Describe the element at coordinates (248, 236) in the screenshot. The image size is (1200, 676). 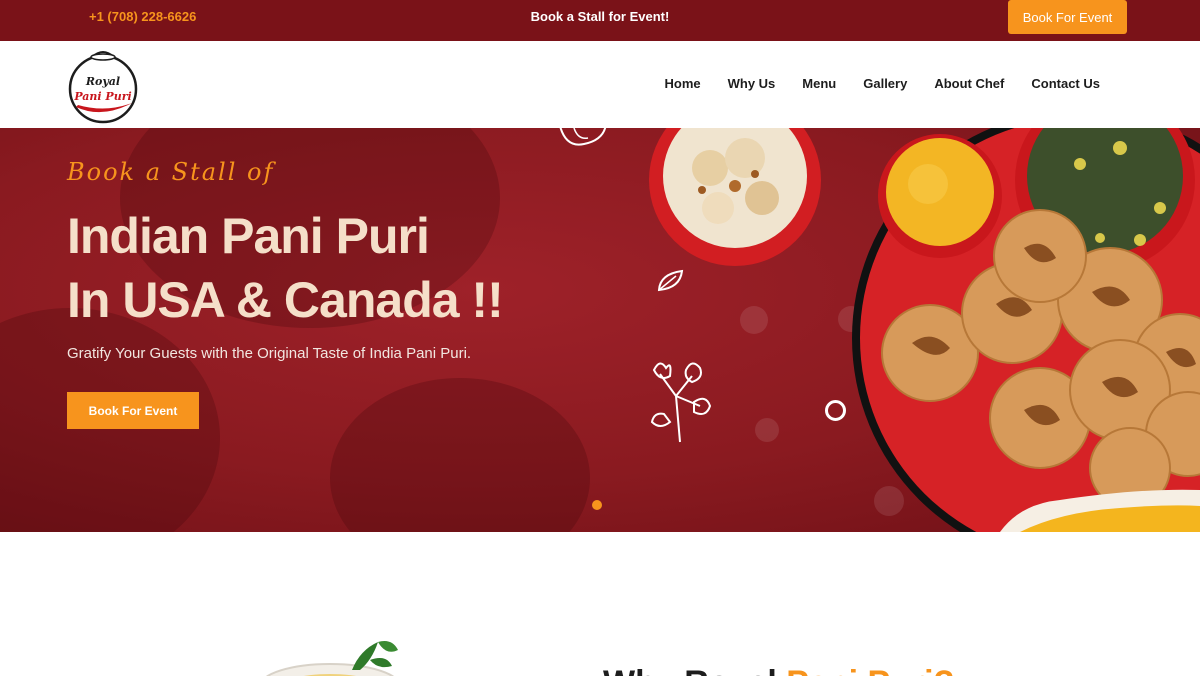
I see `hero-headline-line1: Indian Pani Puri` at that location.